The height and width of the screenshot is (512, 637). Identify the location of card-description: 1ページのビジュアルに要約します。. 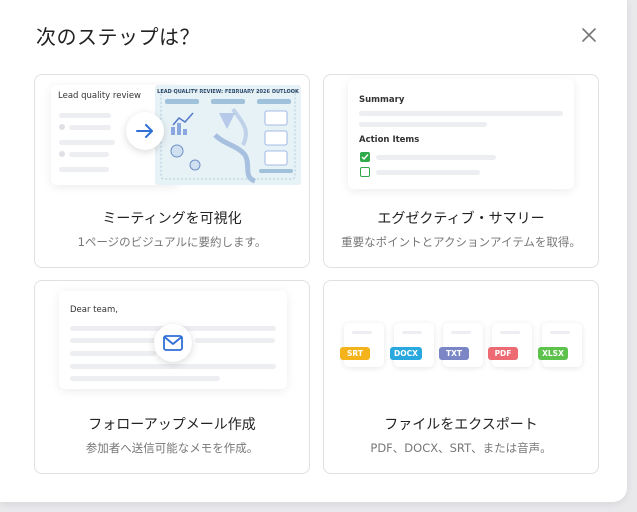
(172, 242).